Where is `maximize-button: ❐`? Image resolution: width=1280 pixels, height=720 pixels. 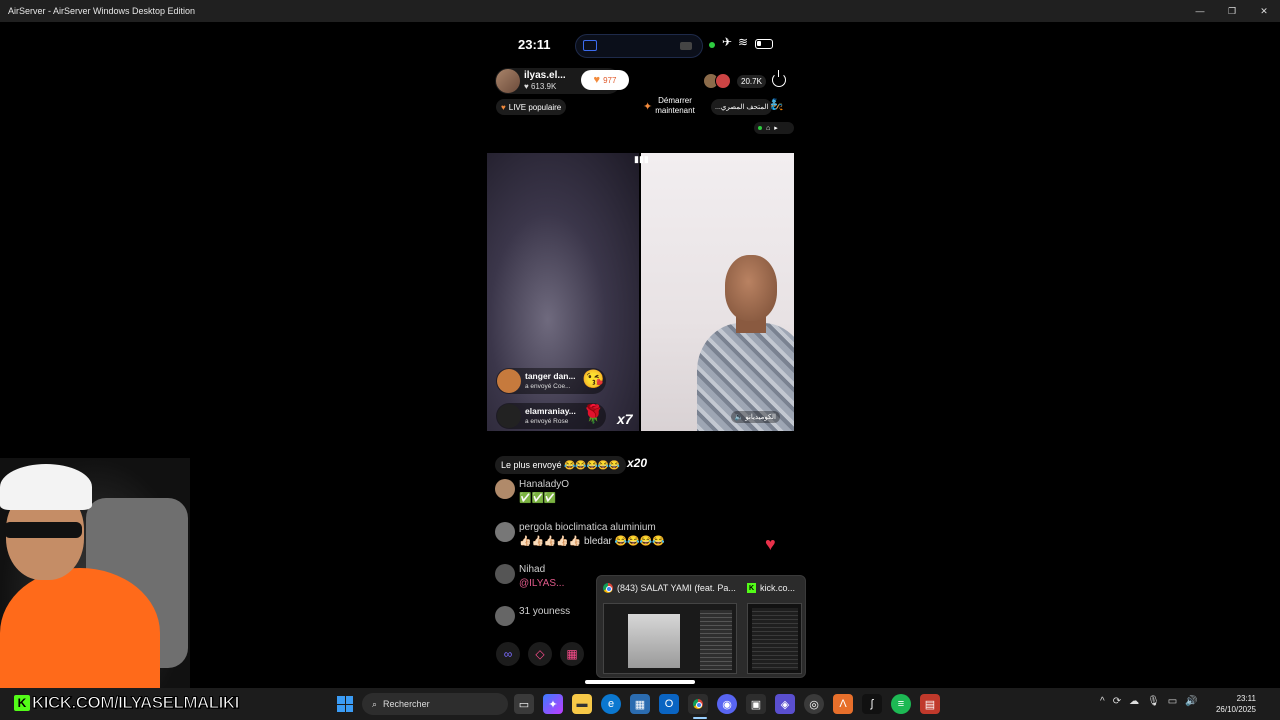
maximize-button: ❐ is located at coordinates (1232, 11).